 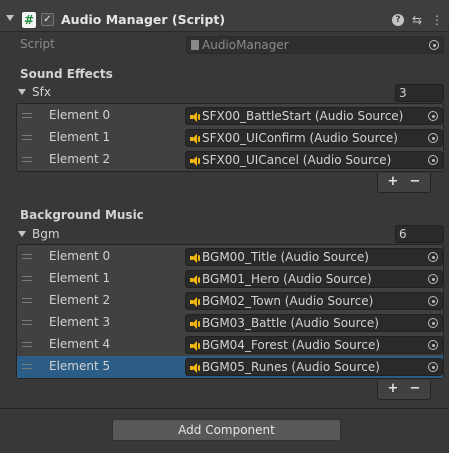 What do you see at coordinates (47, 19) in the screenshot?
I see `component-enabled-checkbox: ✓` at bounding box center [47, 19].